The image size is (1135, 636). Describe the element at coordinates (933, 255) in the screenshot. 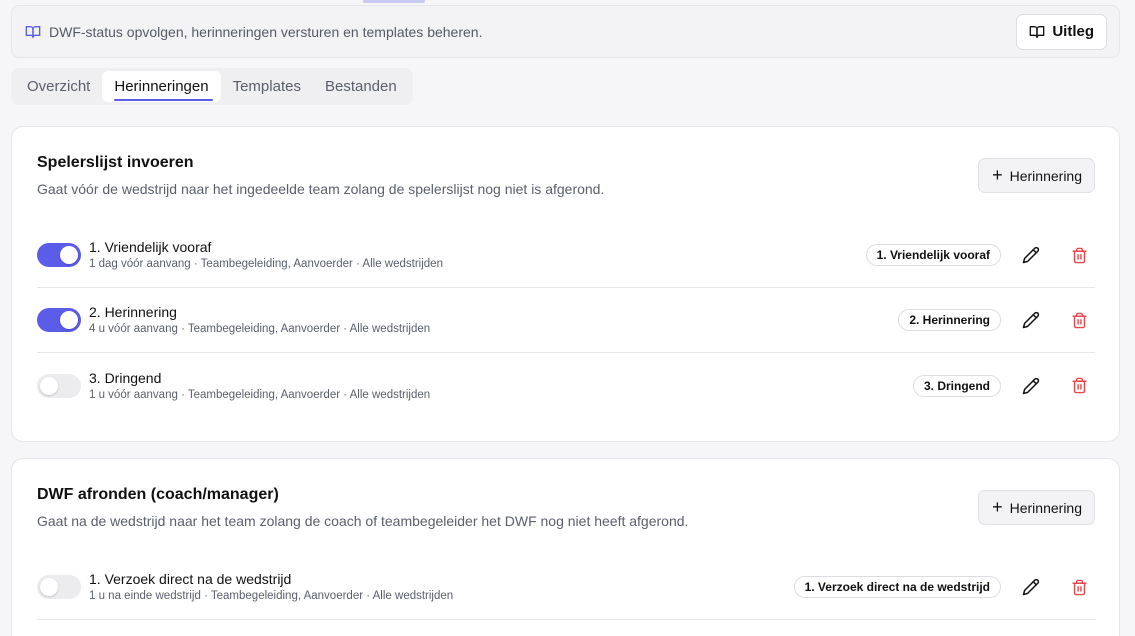

I see `template-badge: 1. Vriendelijk vooraf` at that location.